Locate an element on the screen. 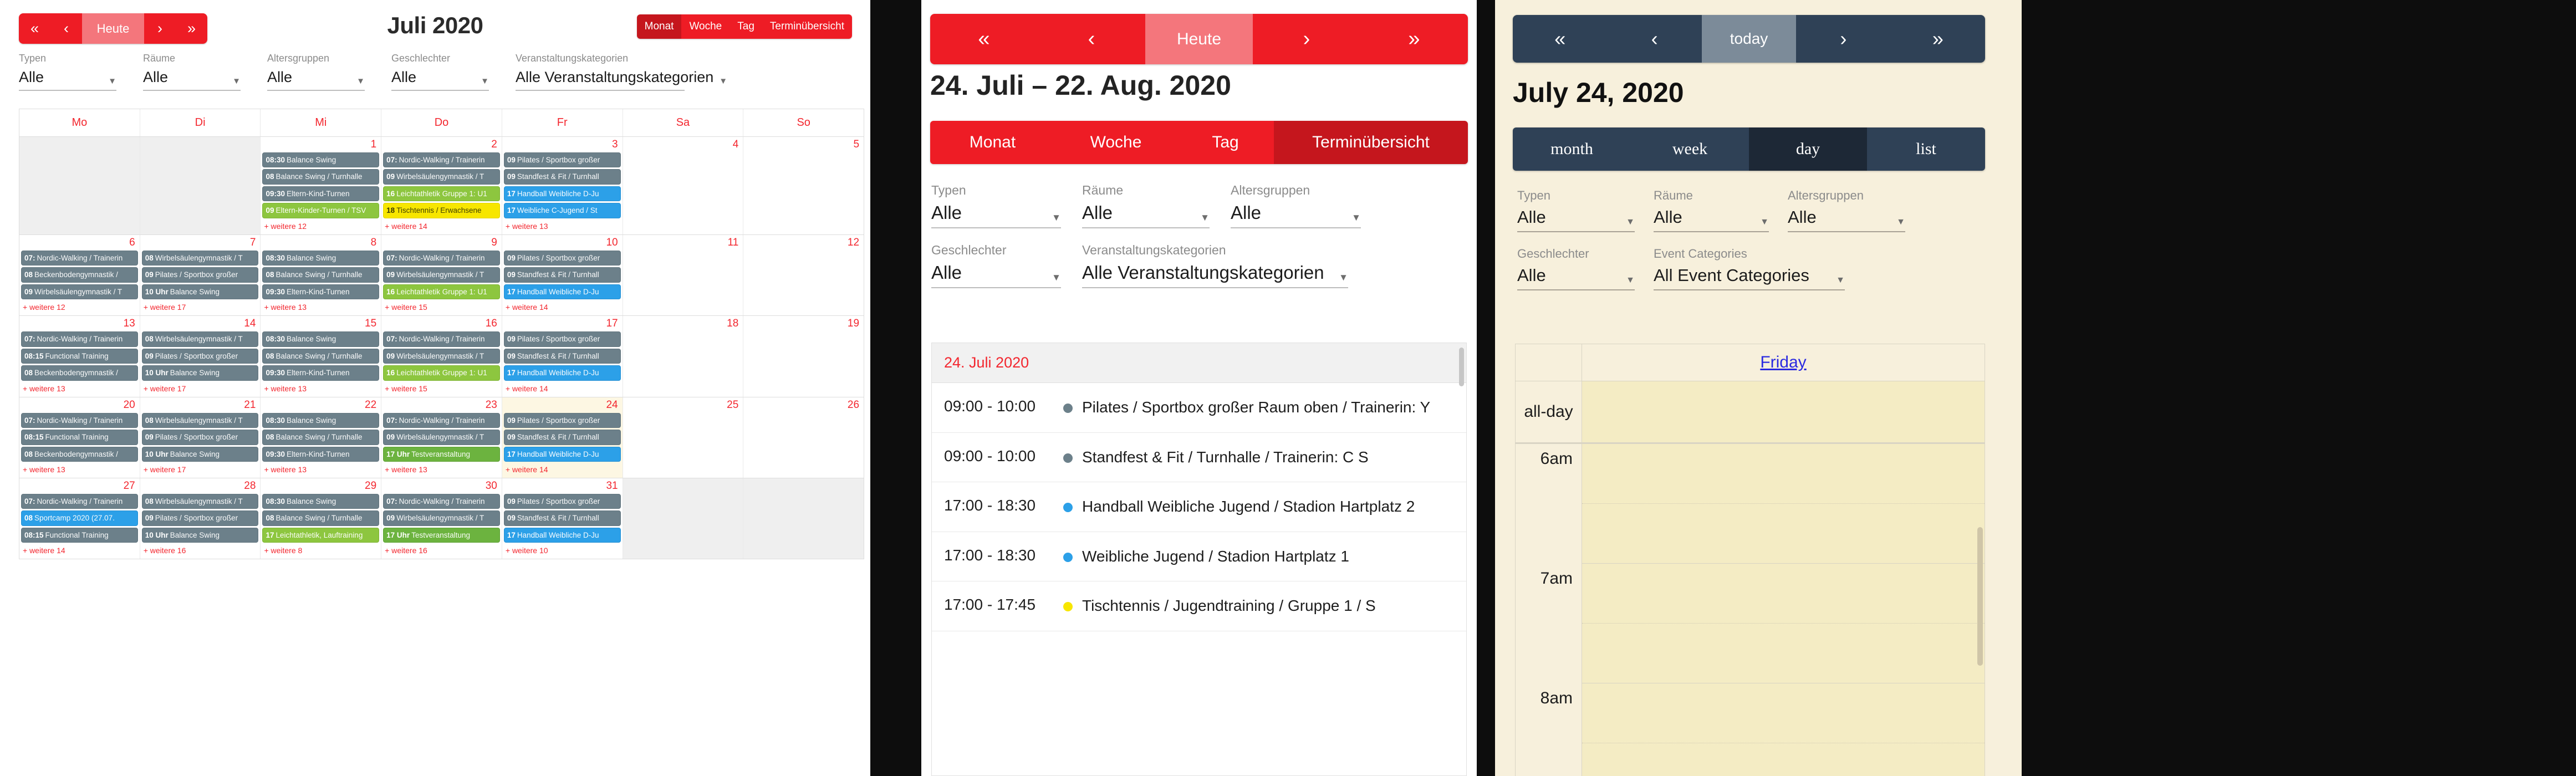 This screenshot has height=776, width=2576. more-events-link: + weitere 15 is located at coordinates (441, 387).